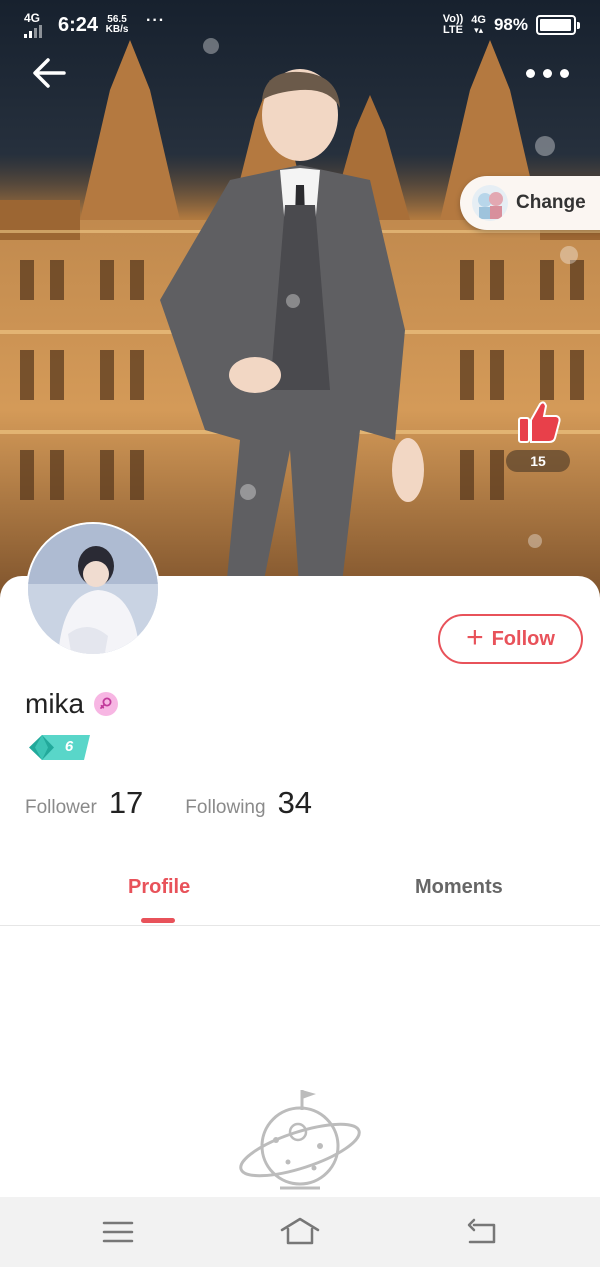  I want to click on notification-overflow: ···, so click(156, 20).